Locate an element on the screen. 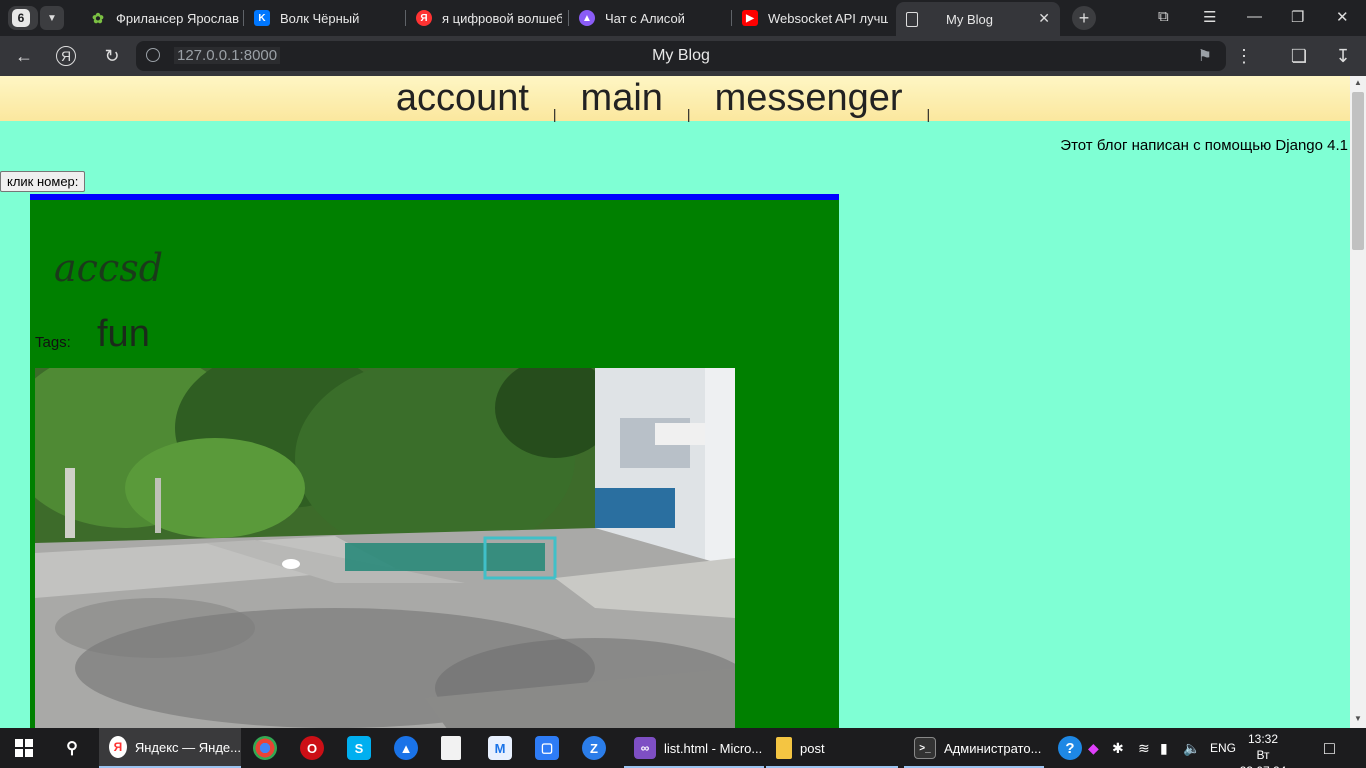 This screenshot has width=1366, height=768. tab-label: Чат с Алисой is located at coordinates (645, 18).